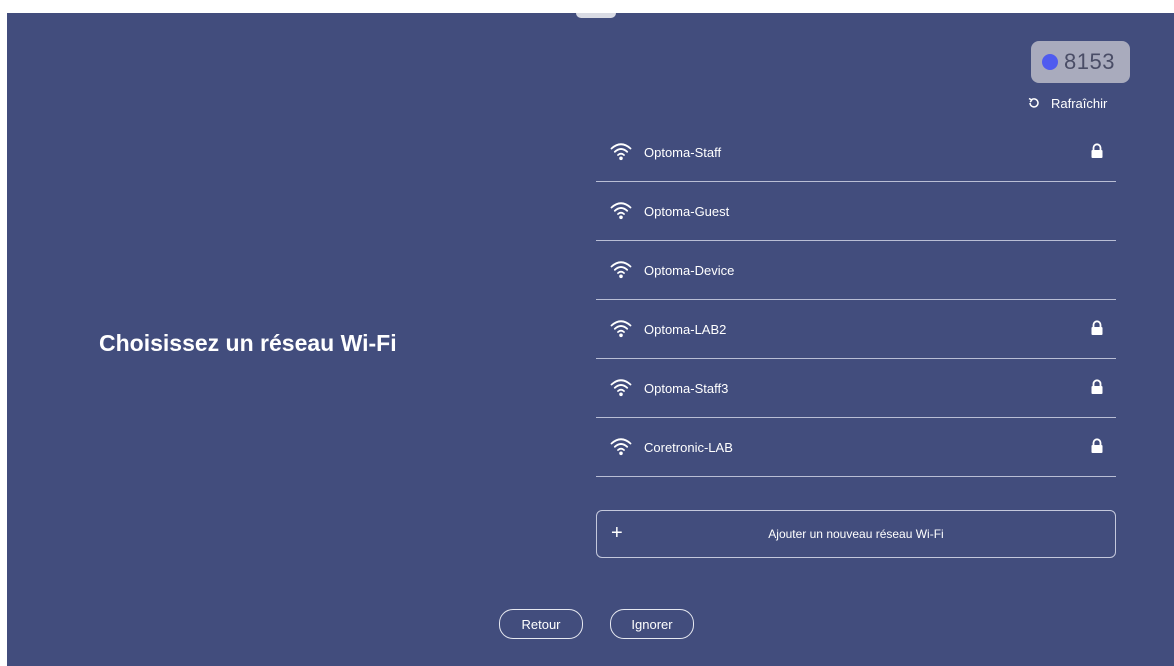 This screenshot has width=1174, height=666. Describe the element at coordinates (856, 211) in the screenshot. I see `wifi-network-row: Optoma-Guest` at that location.